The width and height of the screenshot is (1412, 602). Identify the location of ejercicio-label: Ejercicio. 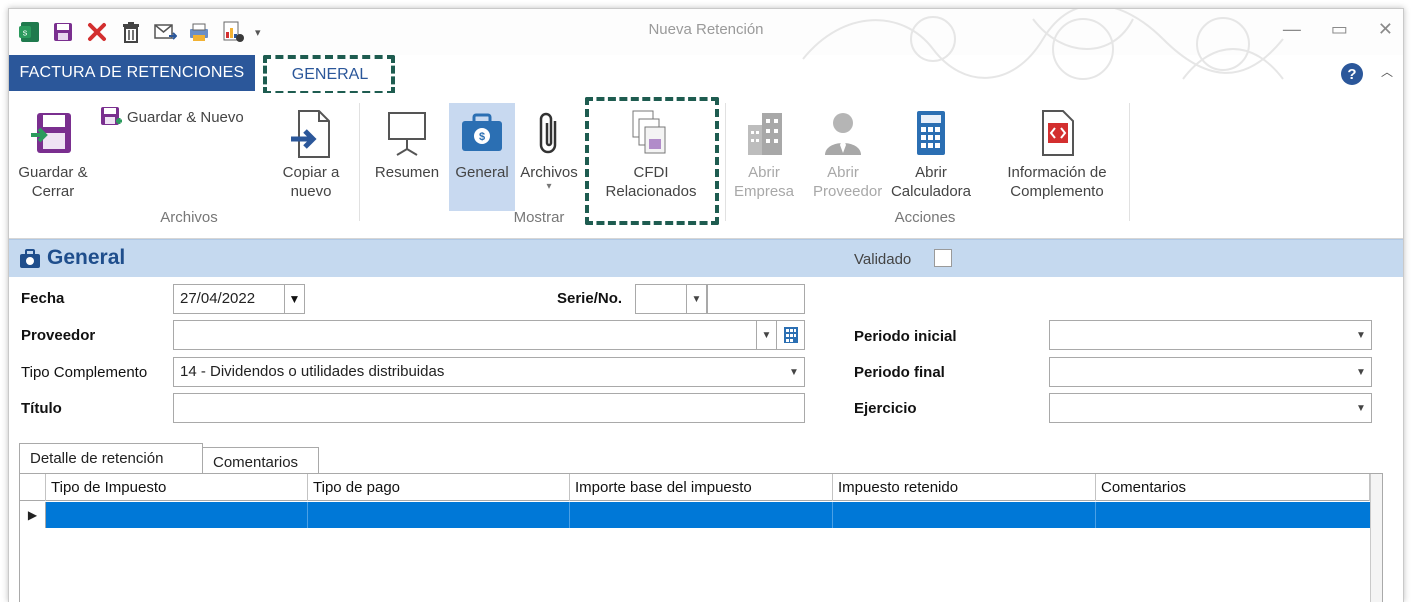
(885, 408).